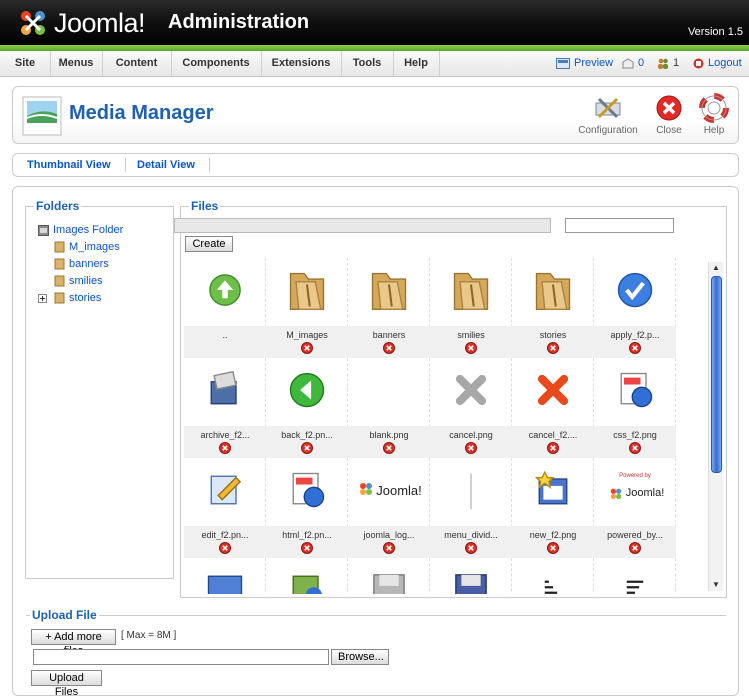  Describe the element at coordinates (181, 657) in the screenshot. I see `file-path-input` at that location.